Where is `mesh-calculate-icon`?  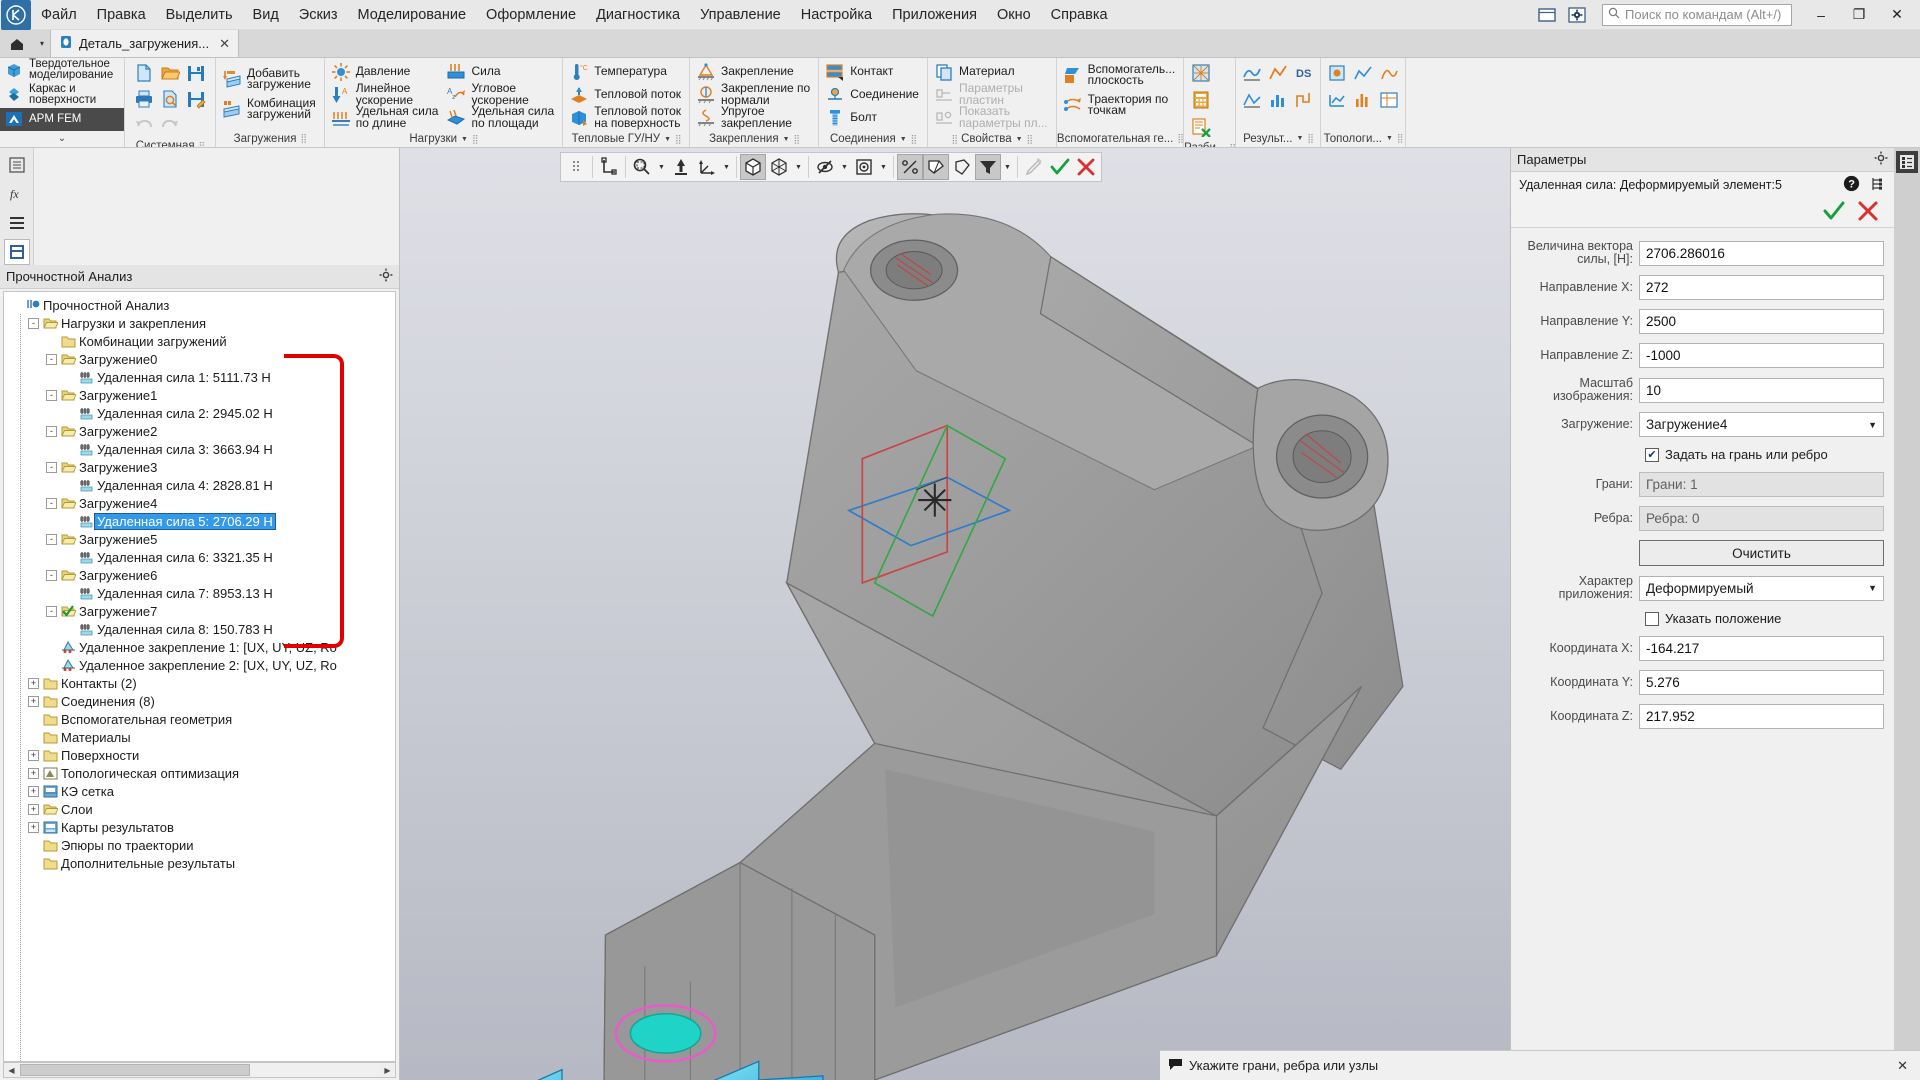
mesh-calculate-icon is located at coordinates (1201, 100).